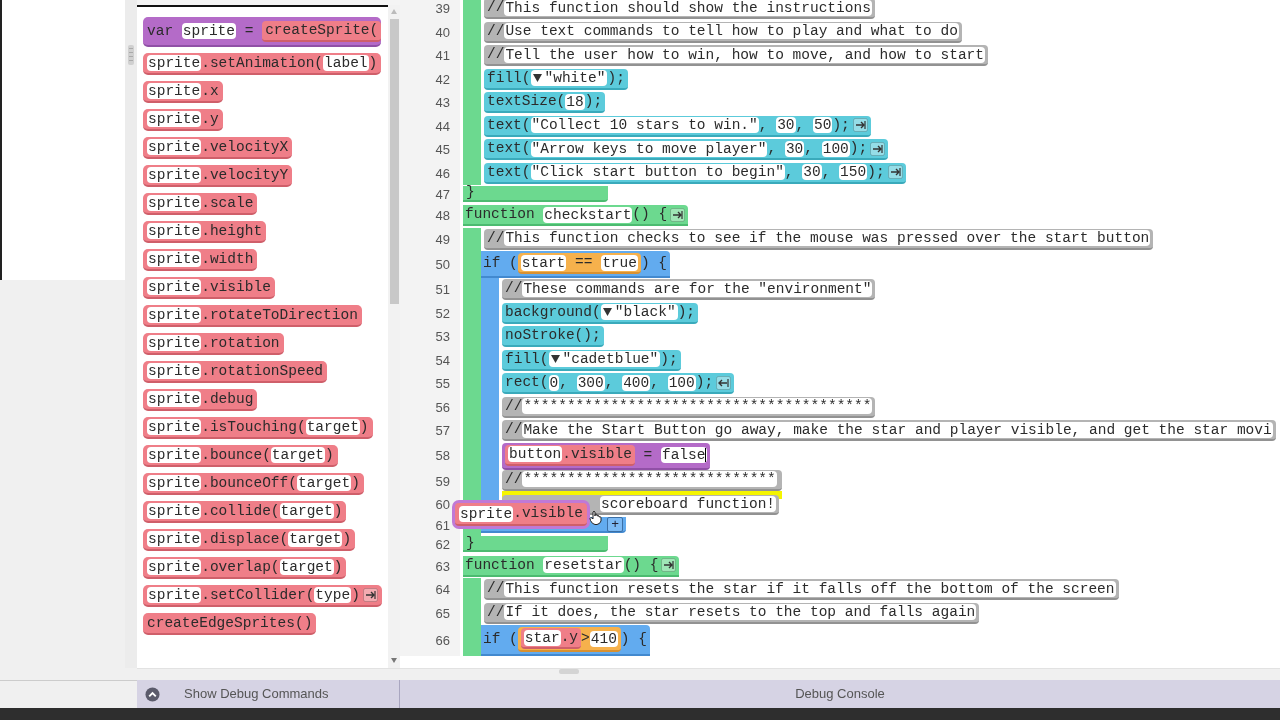 The height and width of the screenshot is (720, 1280). Describe the element at coordinates (249, 540) in the screenshot. I see `toolbox-block: sprite.displace(target)` at that location.